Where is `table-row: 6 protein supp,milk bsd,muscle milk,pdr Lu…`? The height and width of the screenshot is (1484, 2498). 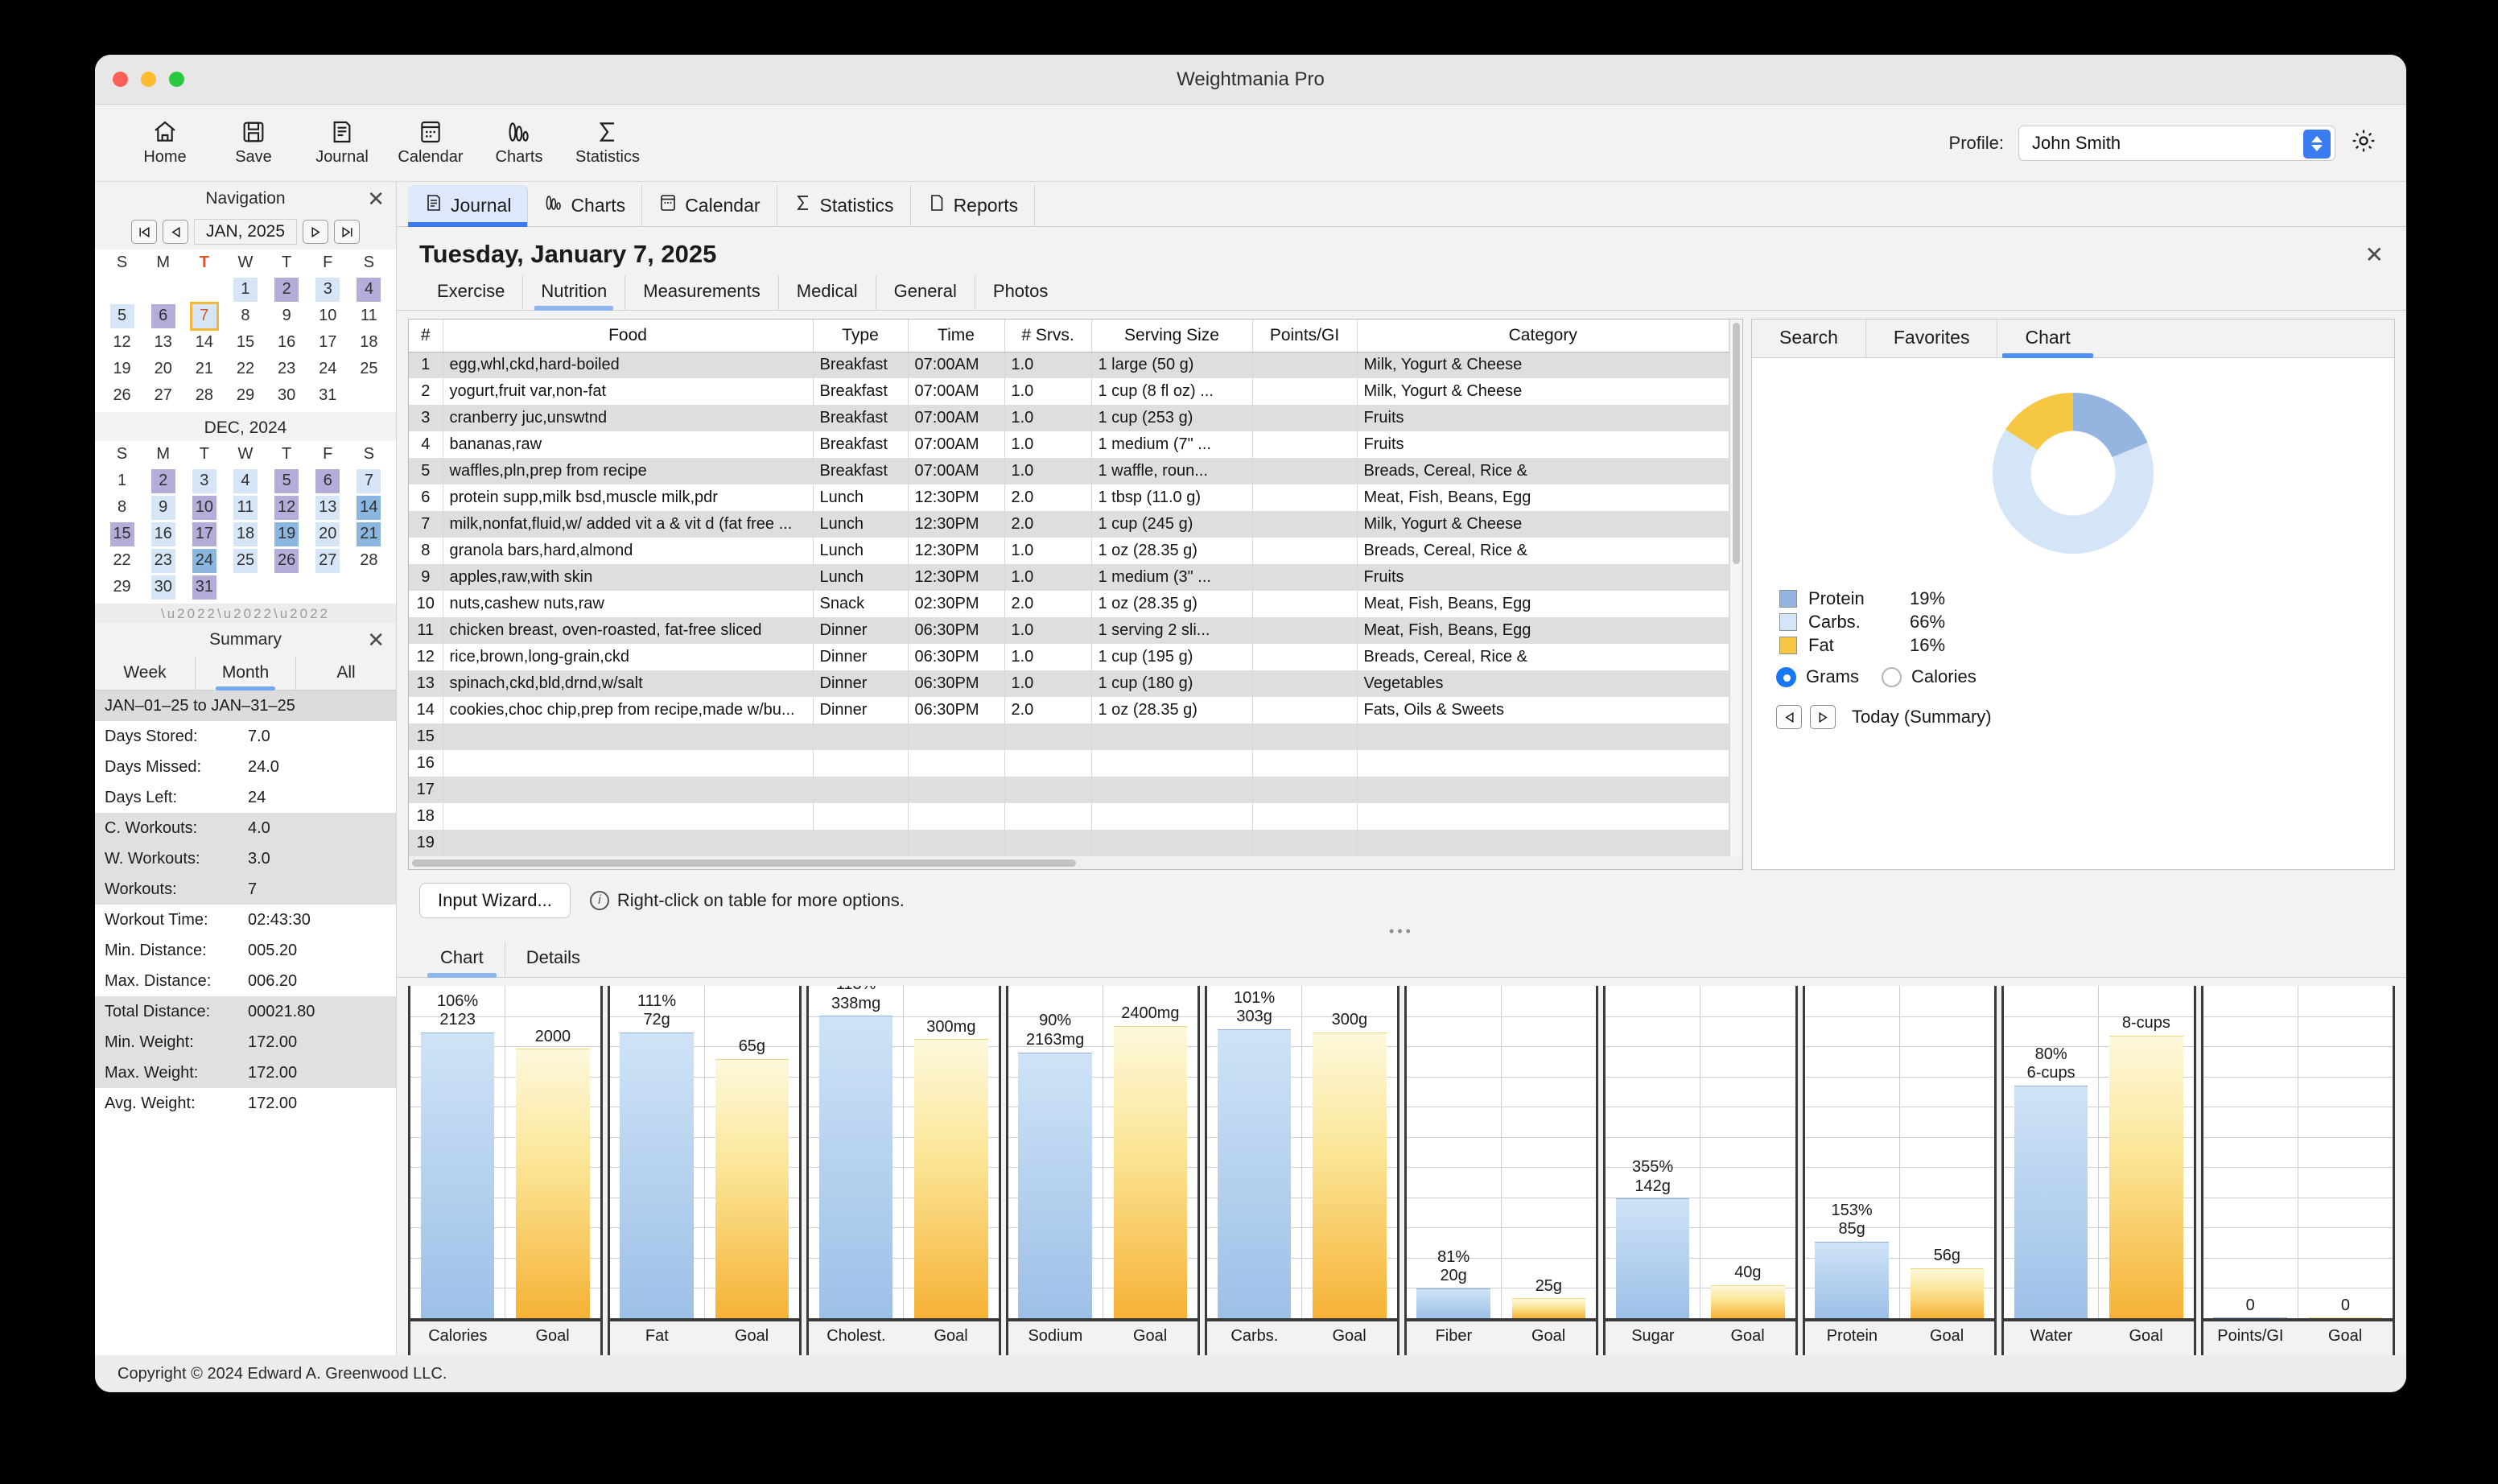 table-row: 6 protein supp,milk bsd,muscle milk,pdr Lu… is located at coordinates (1069, 497).